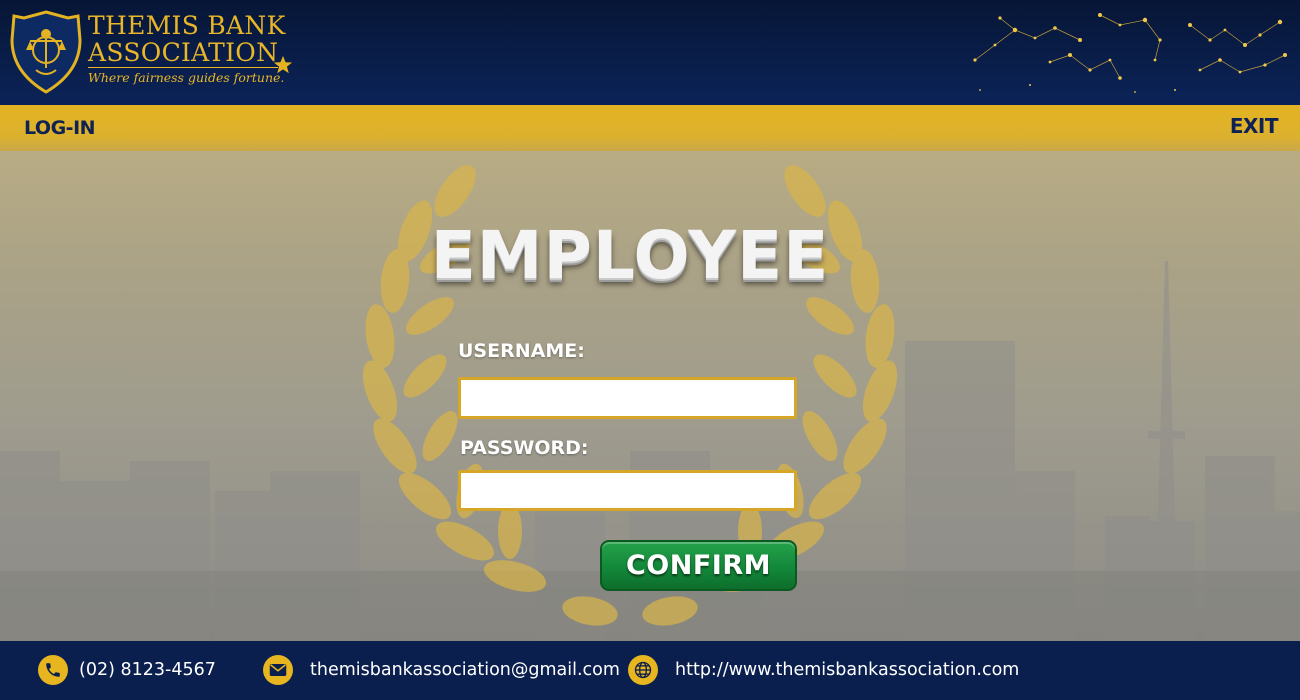 This screenshot has width=1300, height=700. What do you see at coordinates (627, 490) in the screenshot?
I see `password-input` at bounding box center [627, 490].